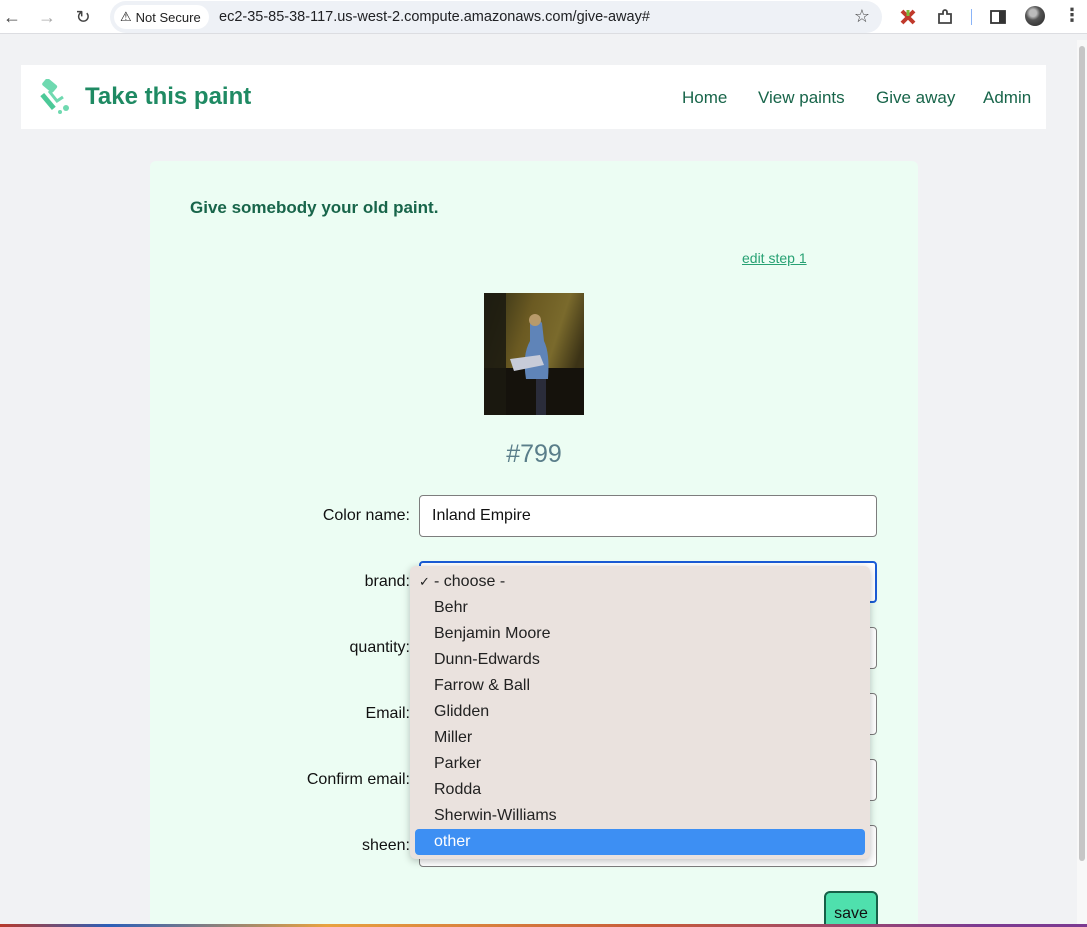 This screenshot has height=927, width=1087. Describe the element at coordinates (801, 98) in the screenshot. I see `nav-view-paints: View paints` at that location.